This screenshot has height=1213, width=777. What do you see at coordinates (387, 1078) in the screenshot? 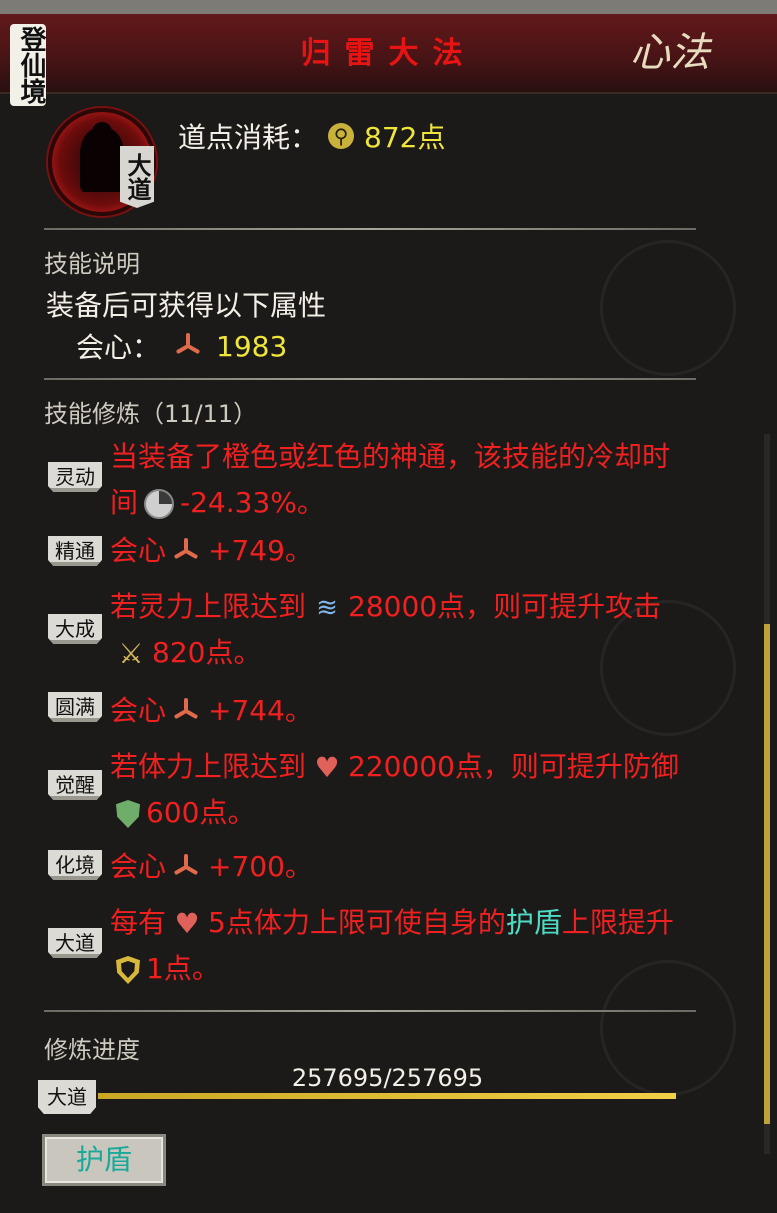
I see `progress-text: 257695/257695` at bounding box center [387, 1078].